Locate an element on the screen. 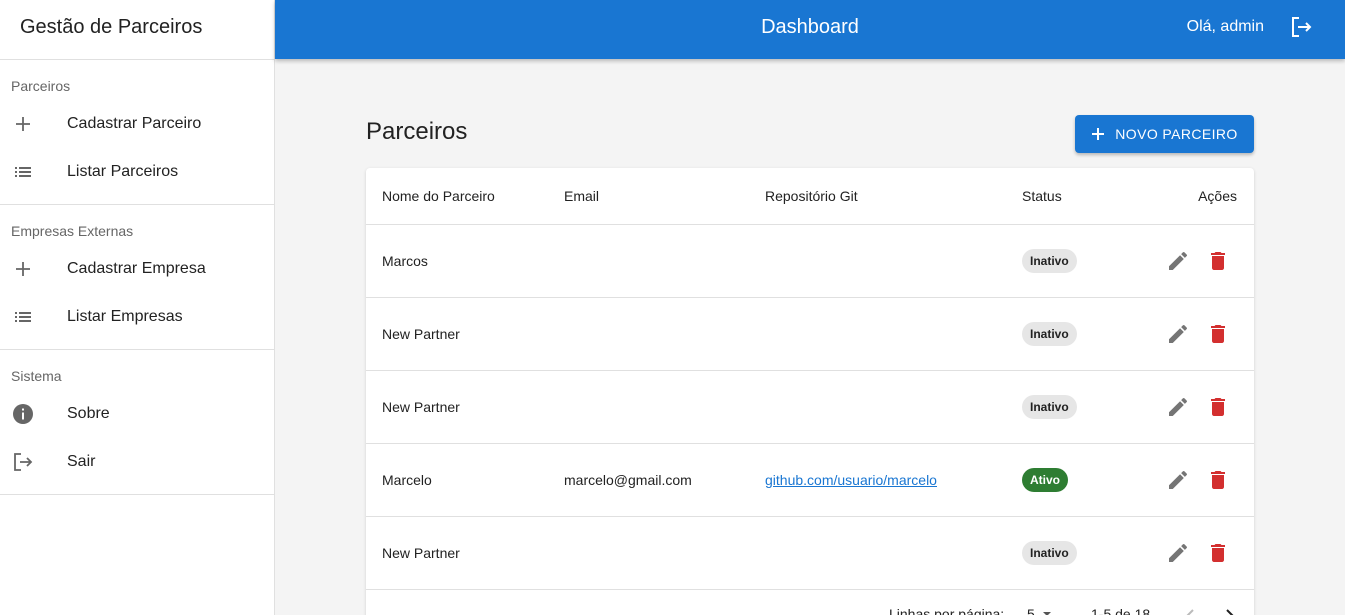 The height and width of the screenshot is (615, 1345). rows-per-page-select: 5 is located at coordinates (1040, 610).